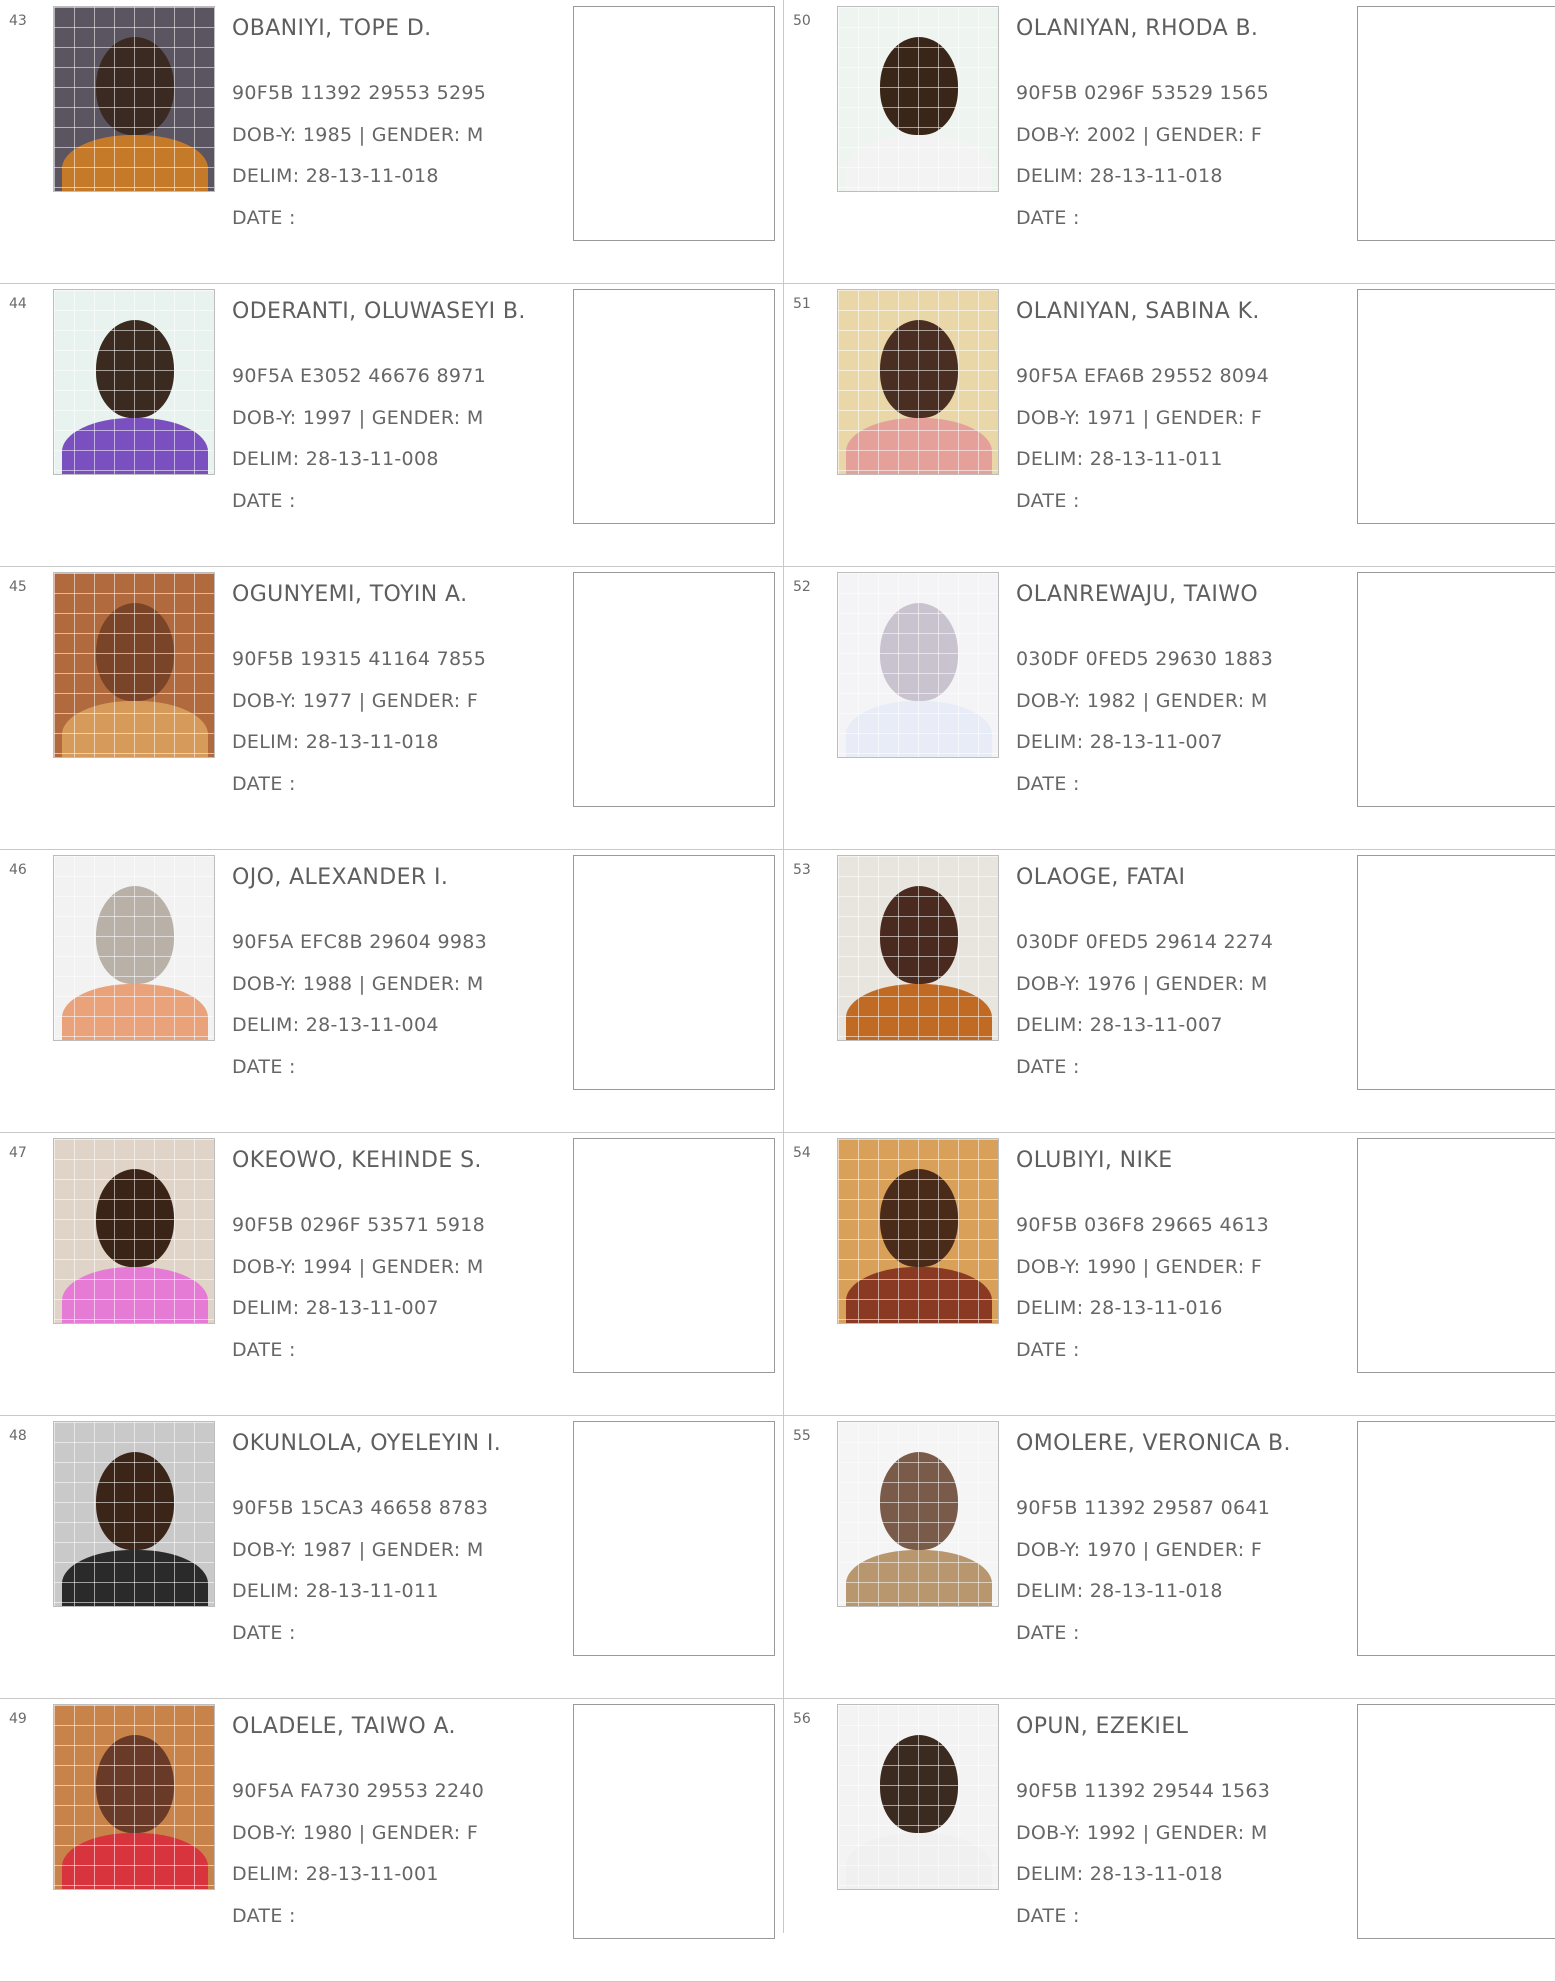 The image size is (1555, 1982). What do you see at coordinates (802, 21) in the screenshot?
I see `record-serial: 50` at bounding box center [802, 21].